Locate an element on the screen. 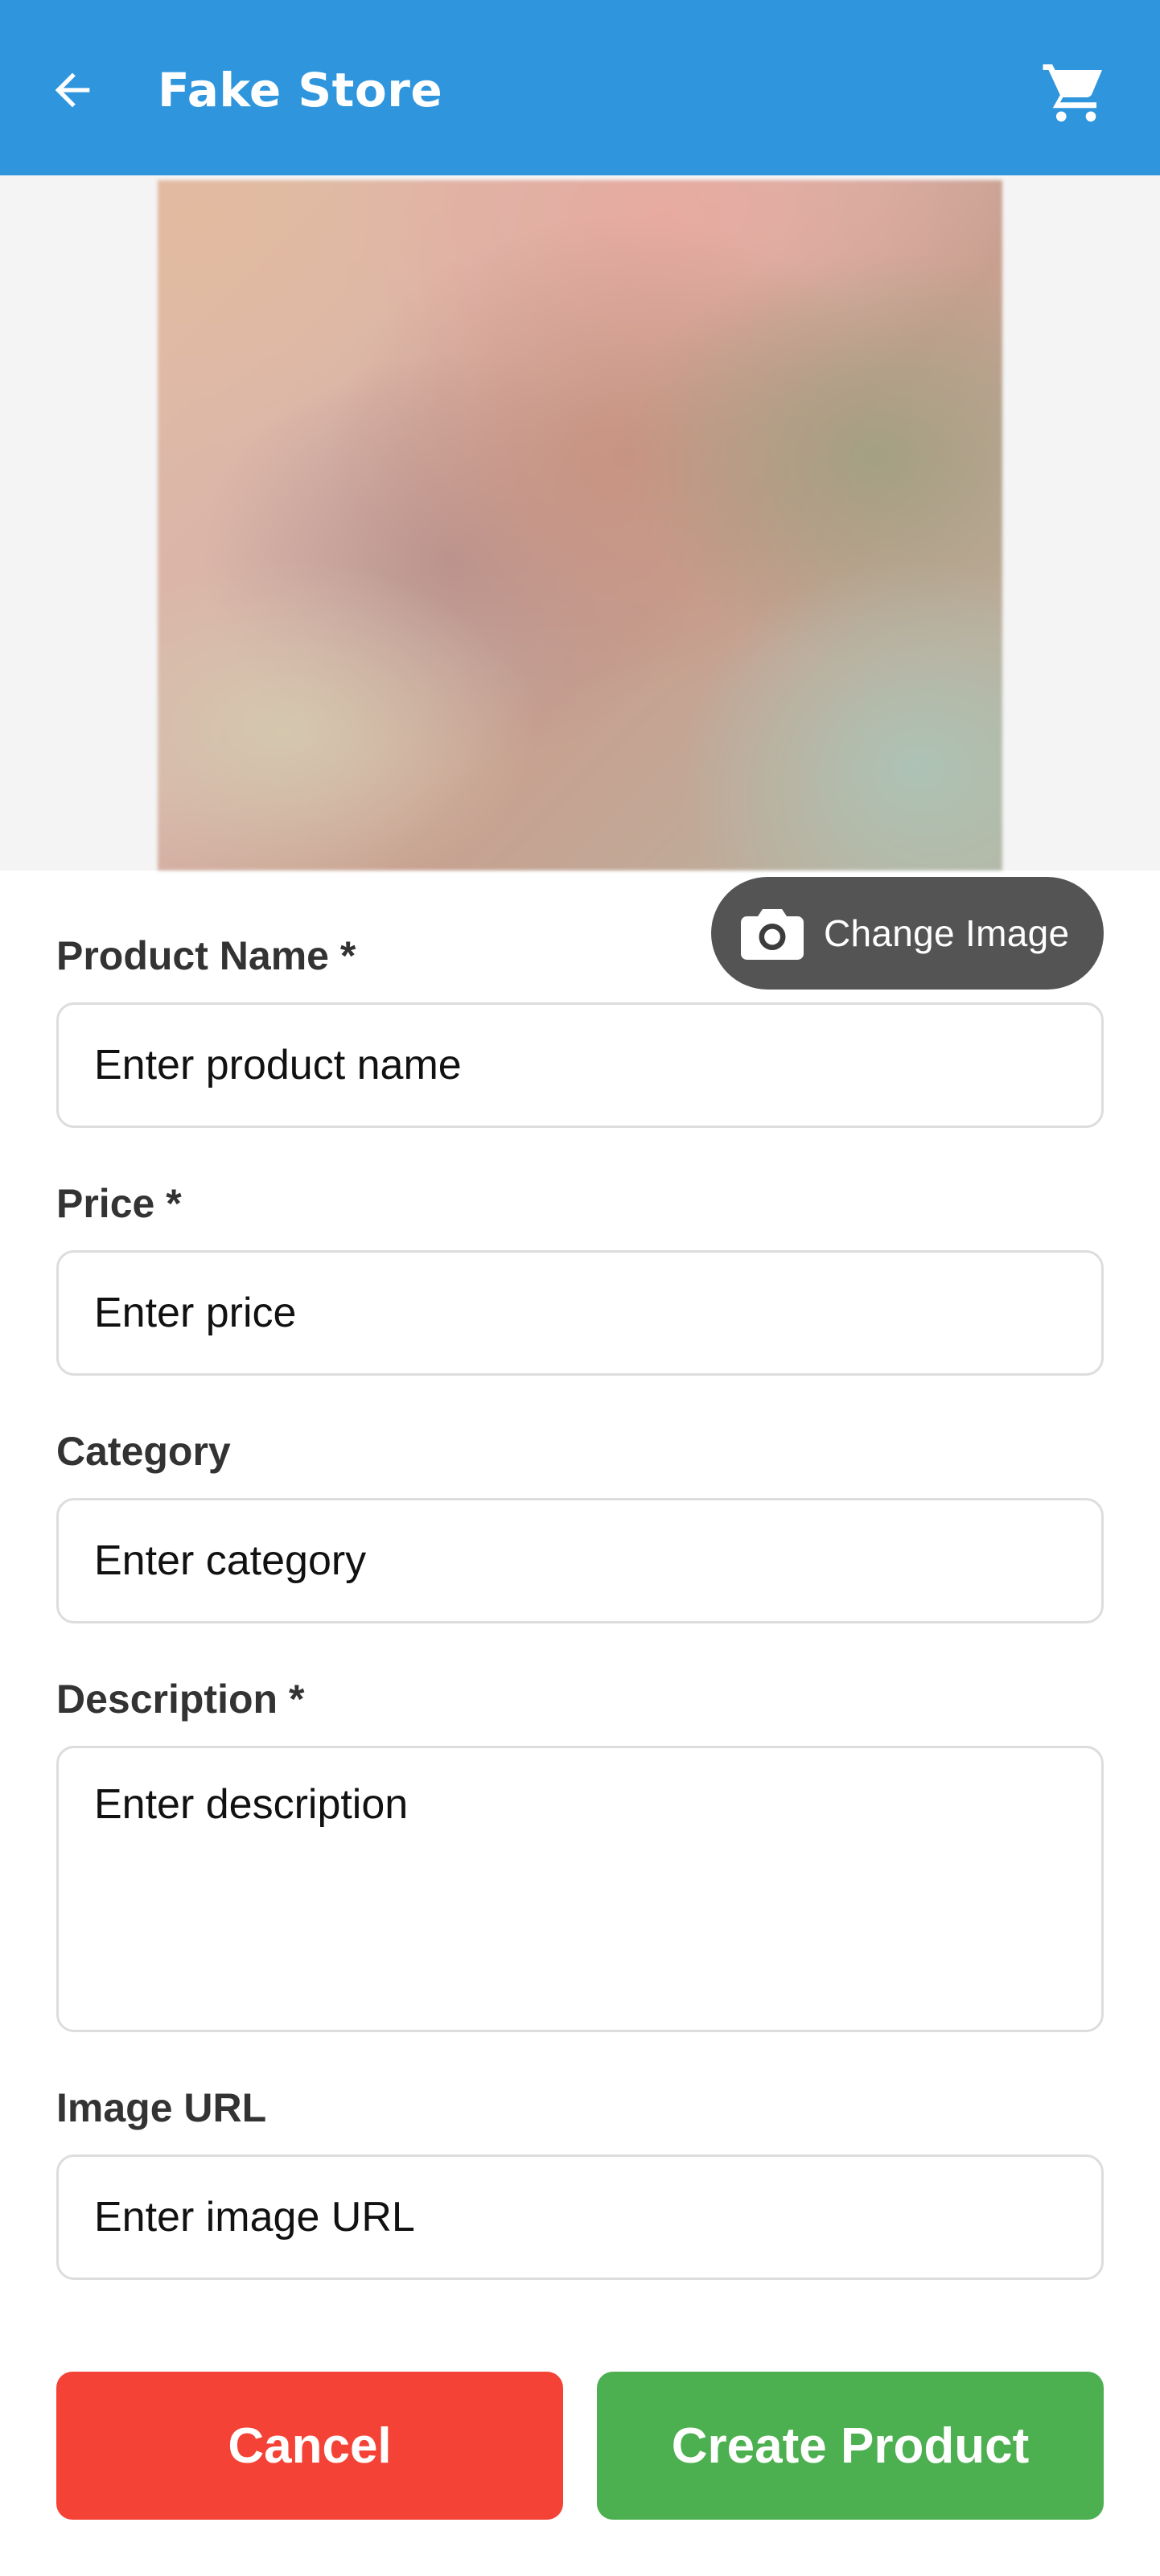 Image resolution: width=1160 pixels, height=2576 pixels. arrow-left-icon is located at coordinates (72, 90).